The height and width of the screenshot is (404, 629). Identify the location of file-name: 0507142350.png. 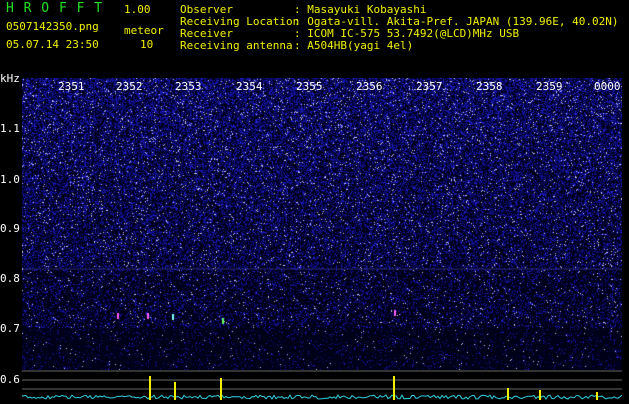
(52, 26).